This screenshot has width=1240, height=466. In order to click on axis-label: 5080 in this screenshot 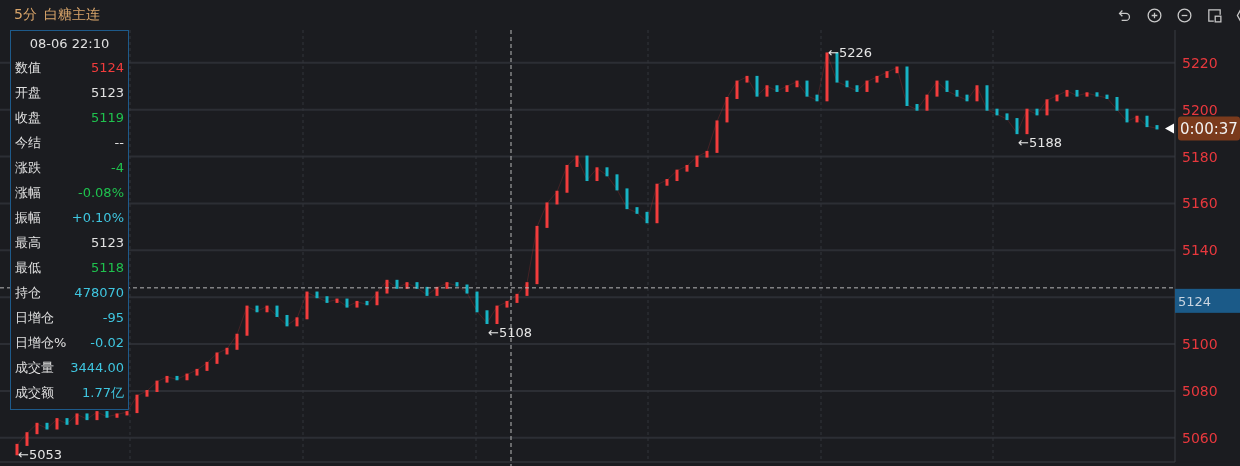, I will do `click(1200, 391)`.